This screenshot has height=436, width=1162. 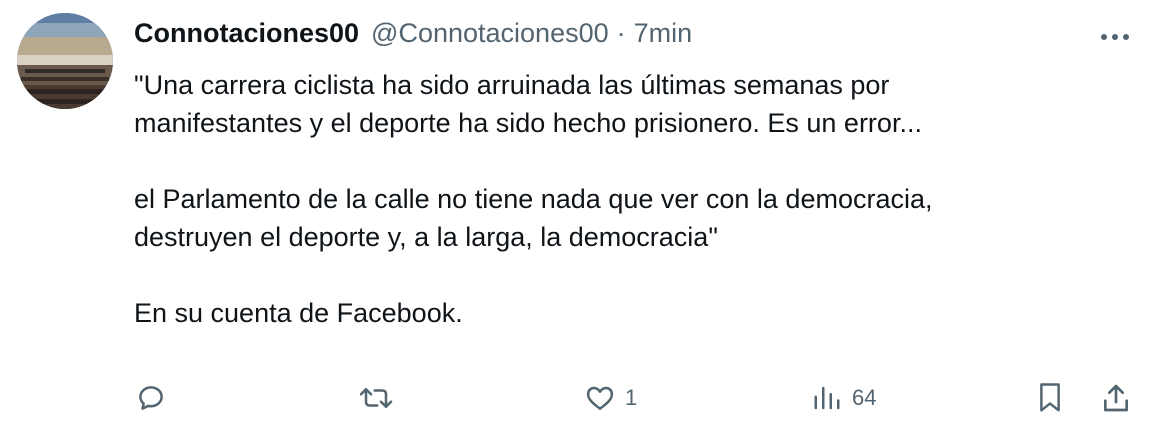 What do you see at coordinates (827, 398) in the screenshot?
I see `views-icon` at bounding box center [827, 398].